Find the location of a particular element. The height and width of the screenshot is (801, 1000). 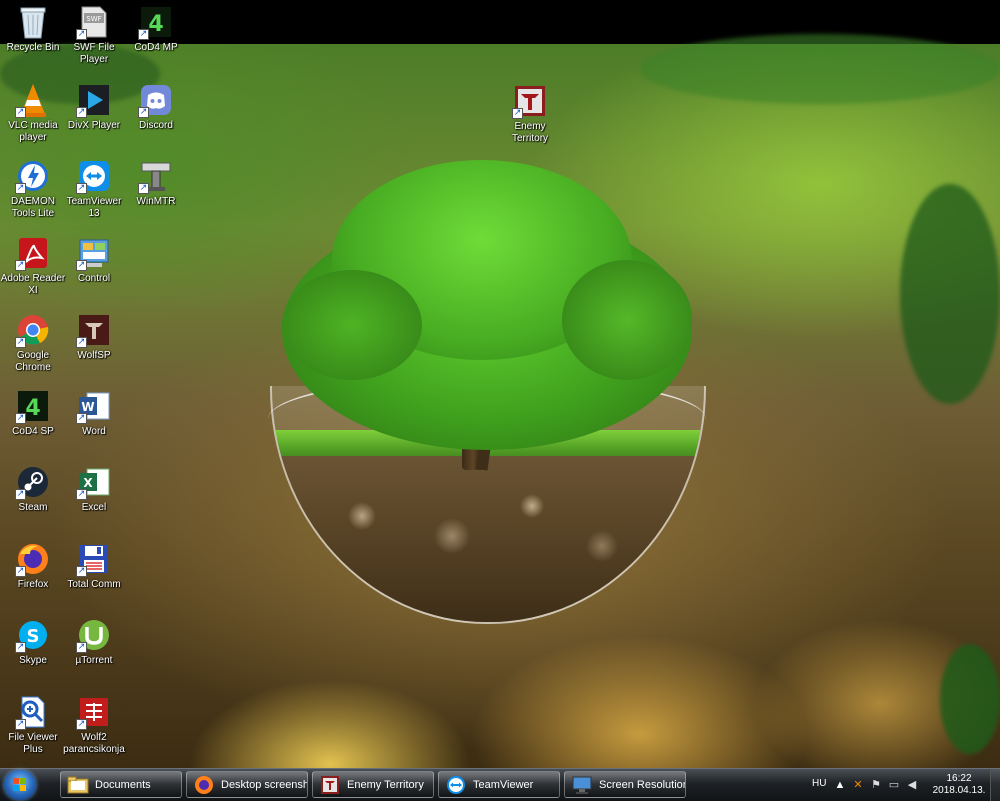

adobe-reader-icon: ↗ is located at coordinates (33, 253).